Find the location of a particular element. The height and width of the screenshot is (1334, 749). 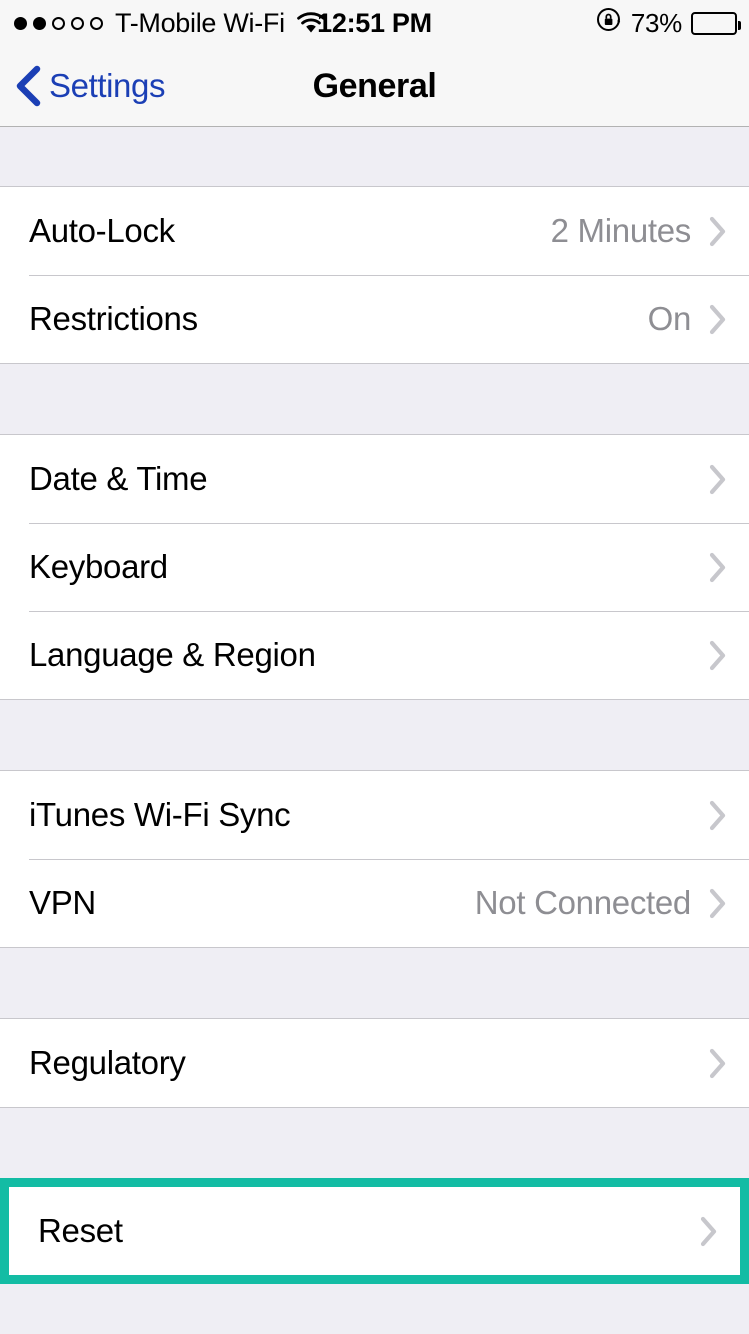

settings-row-label: Date & Time is located at coordinates (118, 478).